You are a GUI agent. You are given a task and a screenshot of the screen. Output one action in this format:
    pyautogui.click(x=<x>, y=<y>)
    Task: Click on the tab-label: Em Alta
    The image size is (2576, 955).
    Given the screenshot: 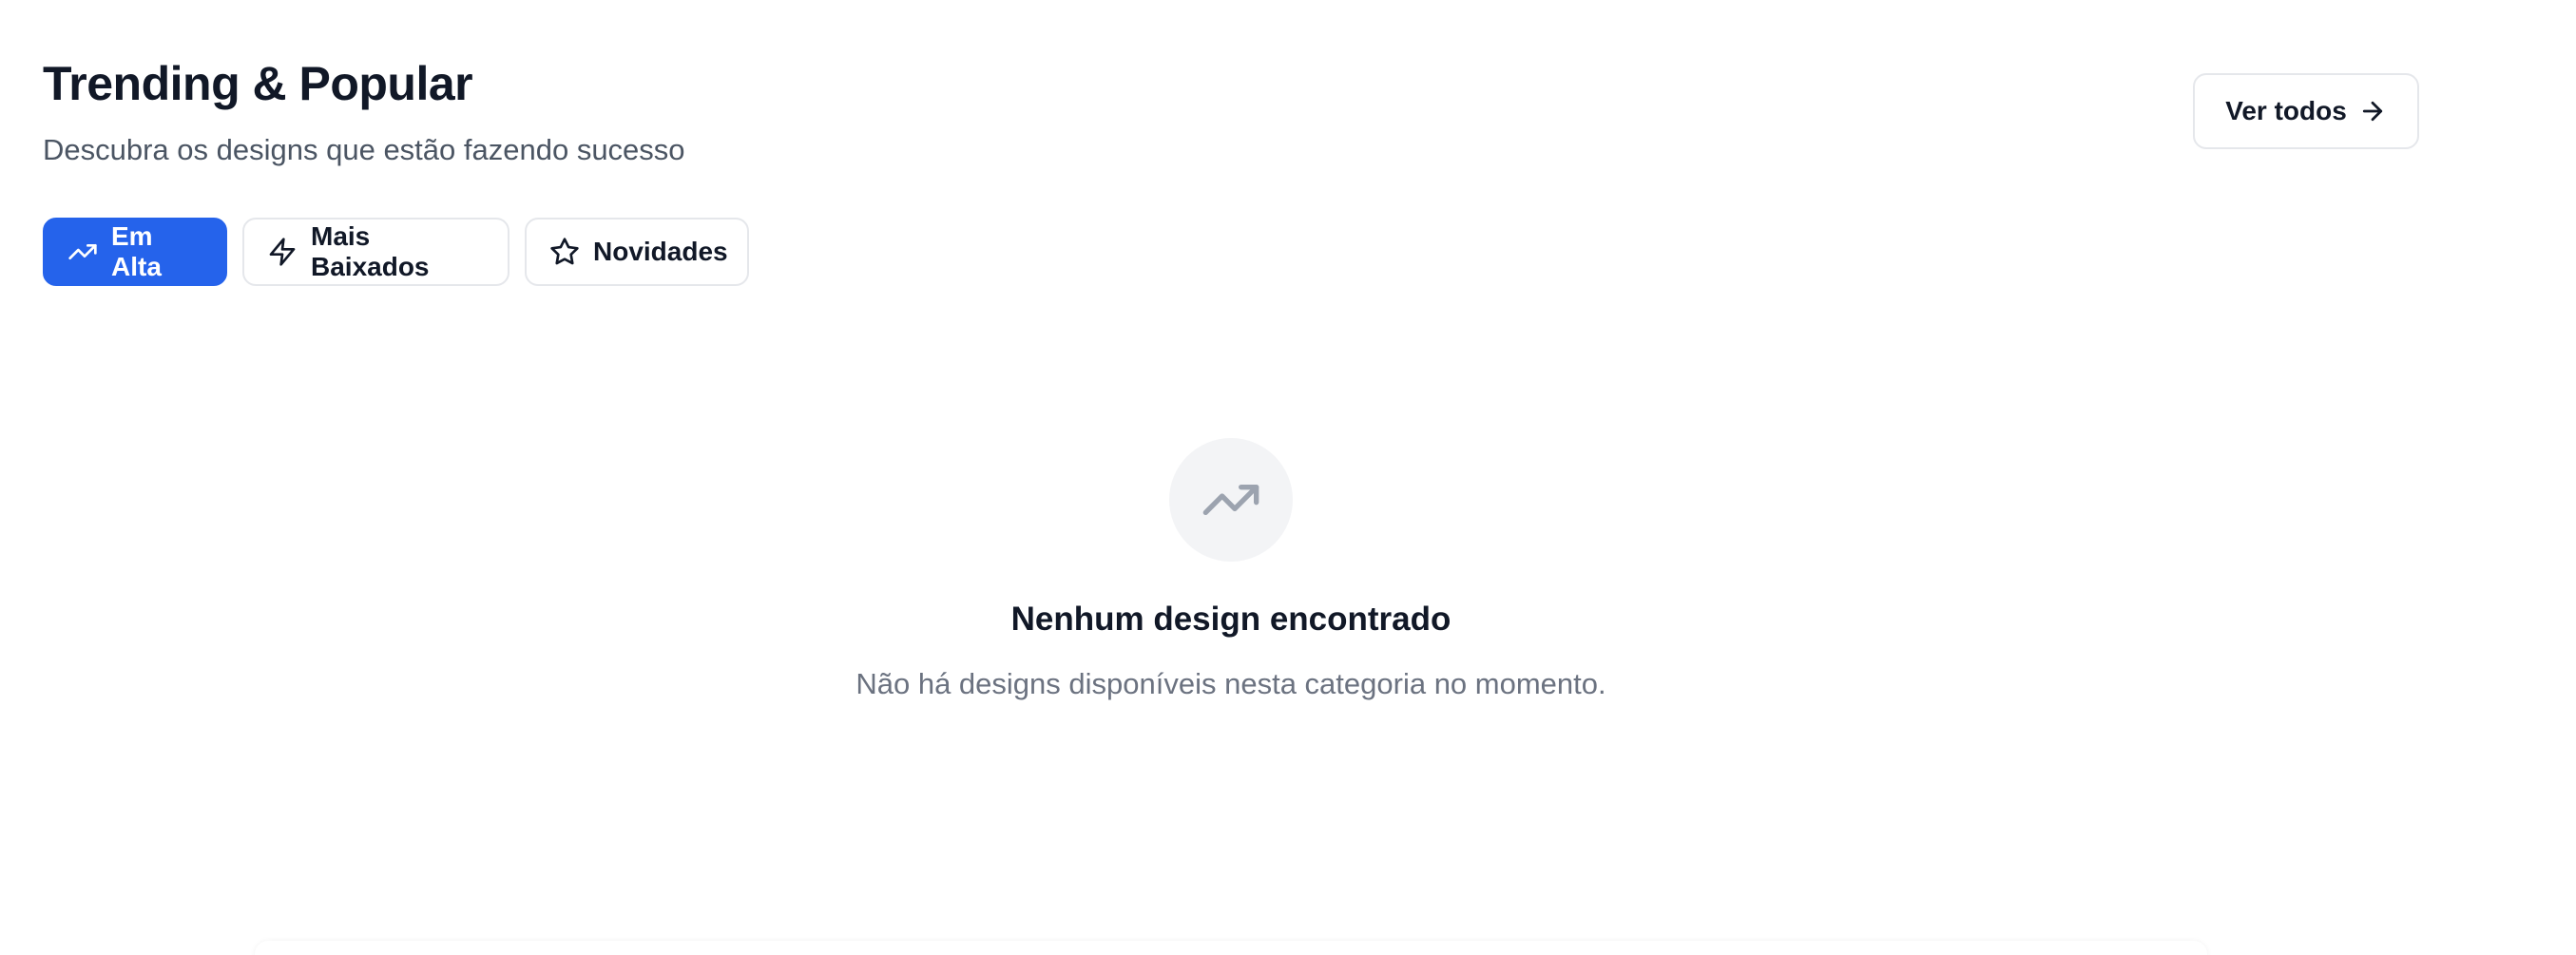 What is the action you would take?
    pyautogui.click(x=136, y=251)
    